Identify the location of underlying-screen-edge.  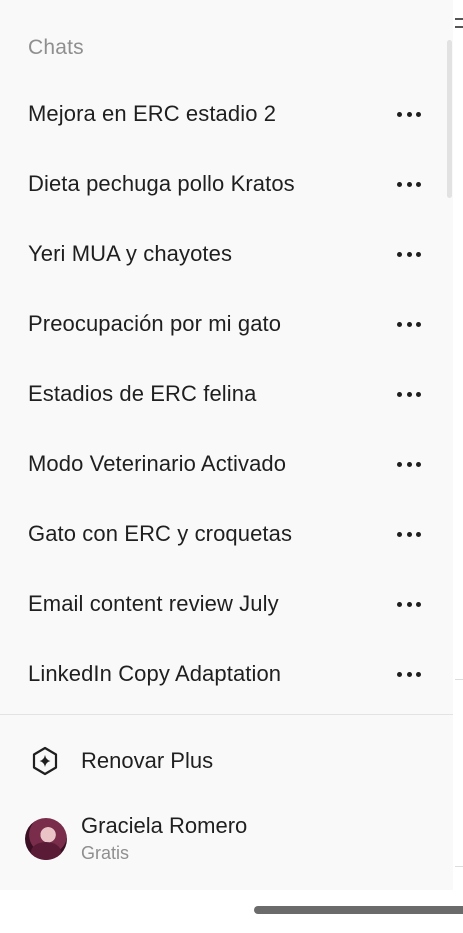
(458, 445).